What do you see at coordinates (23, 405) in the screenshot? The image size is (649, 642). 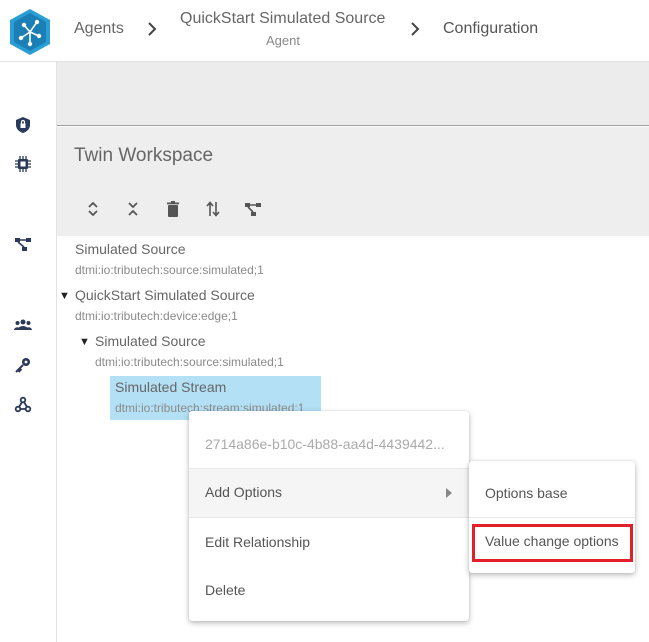 I see `webhook-icon` at bounding box center [23, 405].